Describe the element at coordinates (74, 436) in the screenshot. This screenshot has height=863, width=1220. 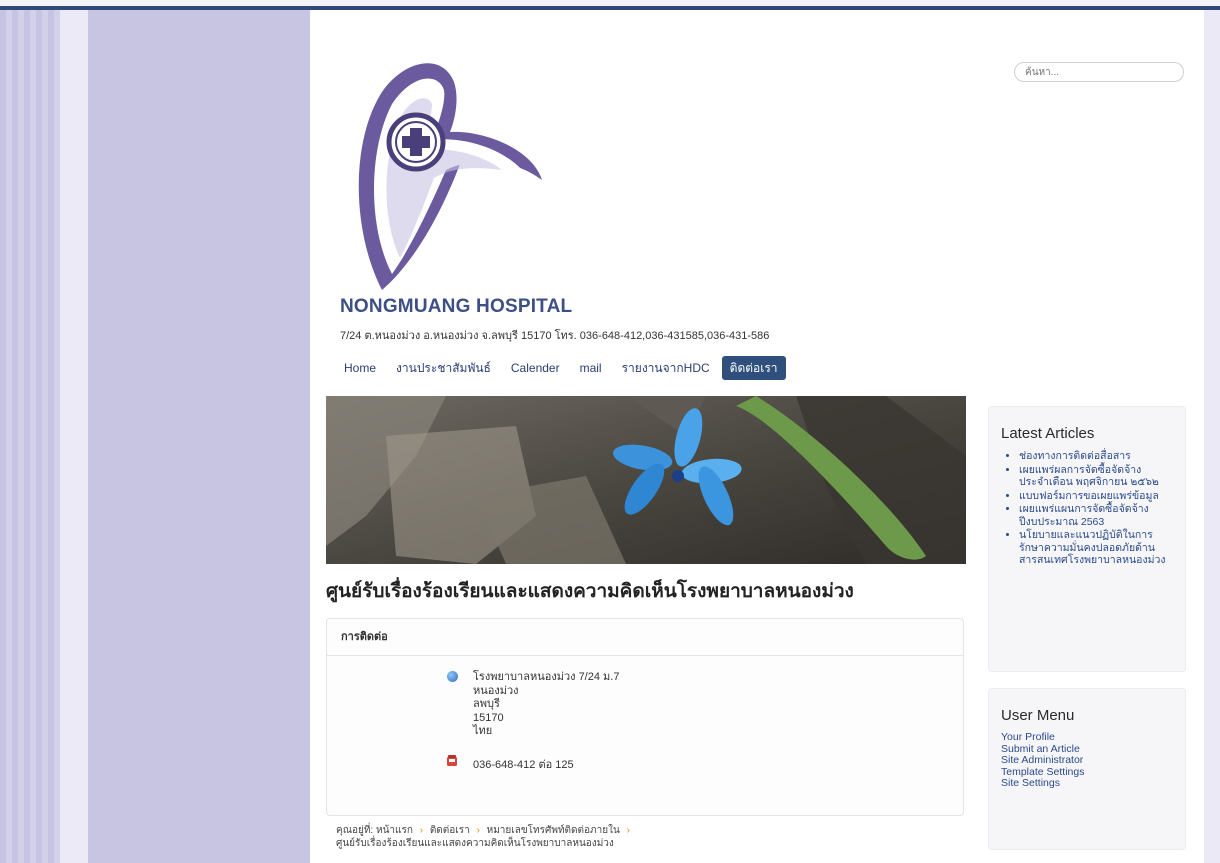
I see `background-stripe-light` at that location.